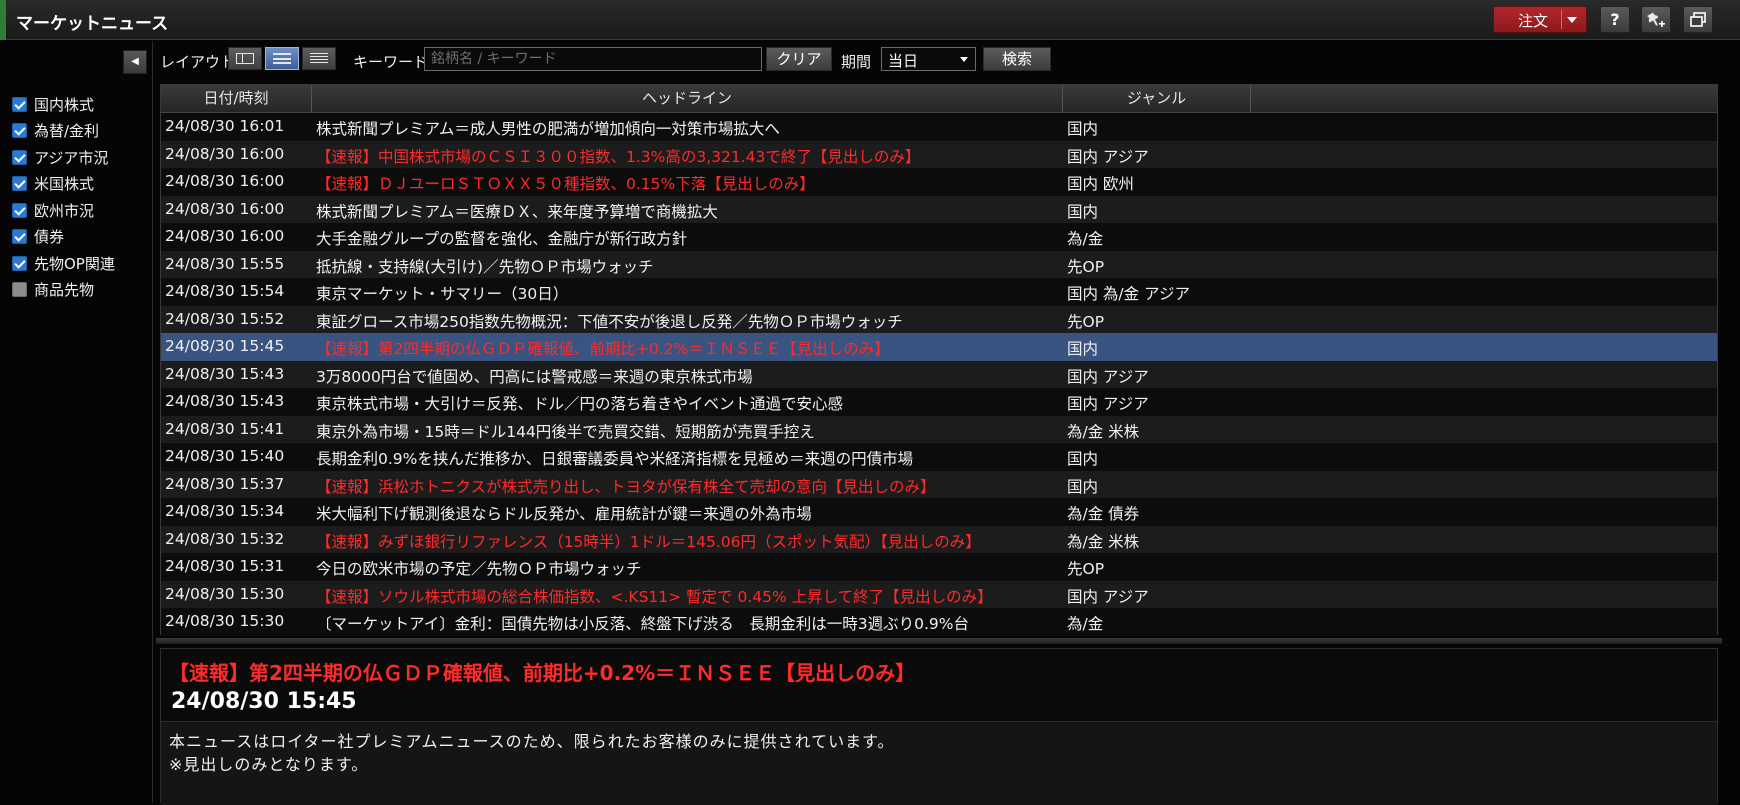  Describe the element at coordinates (282, 58) in the screenshot. I see `layout-split-vertical-button` at that location.